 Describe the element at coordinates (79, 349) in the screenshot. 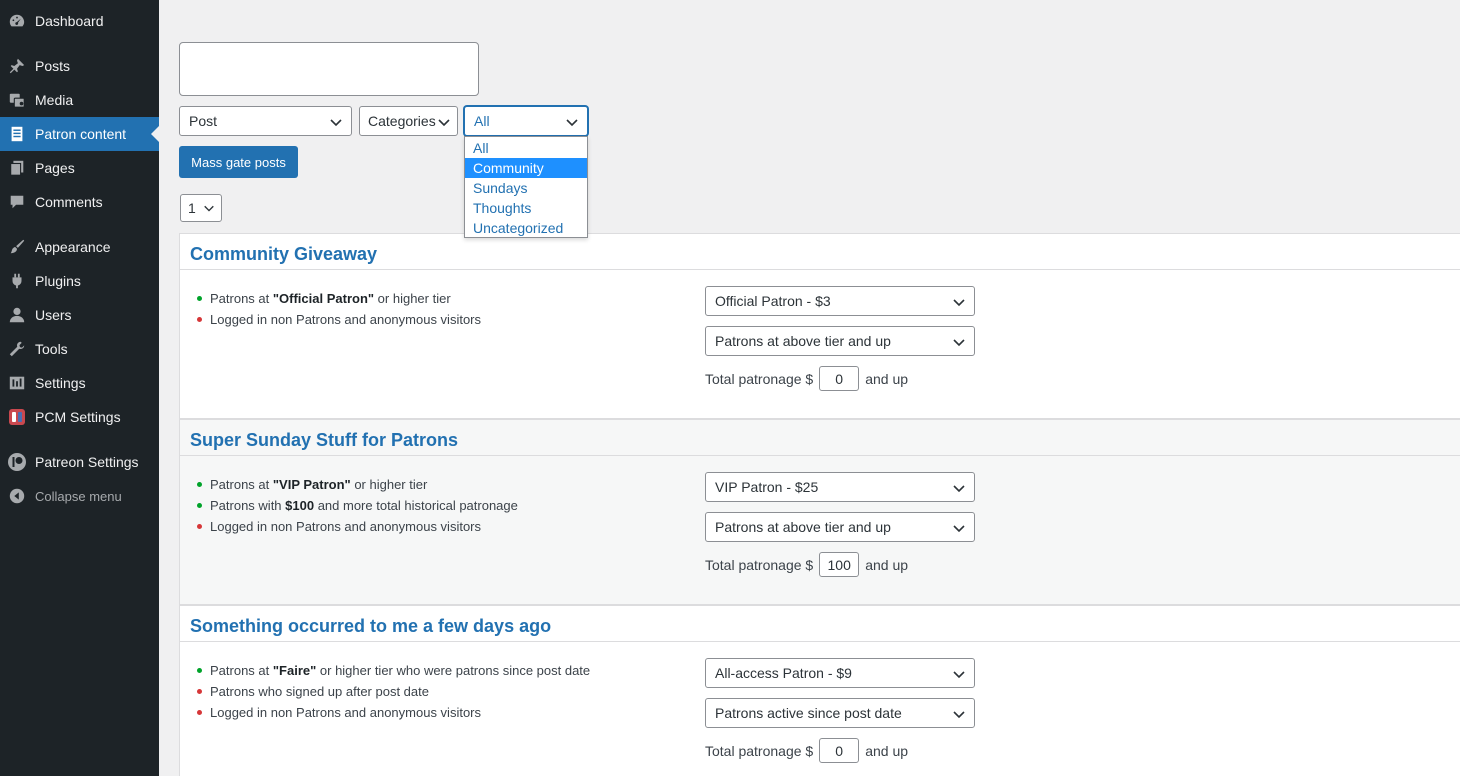

I see `sidebar-item-tools: Tools` at that location.